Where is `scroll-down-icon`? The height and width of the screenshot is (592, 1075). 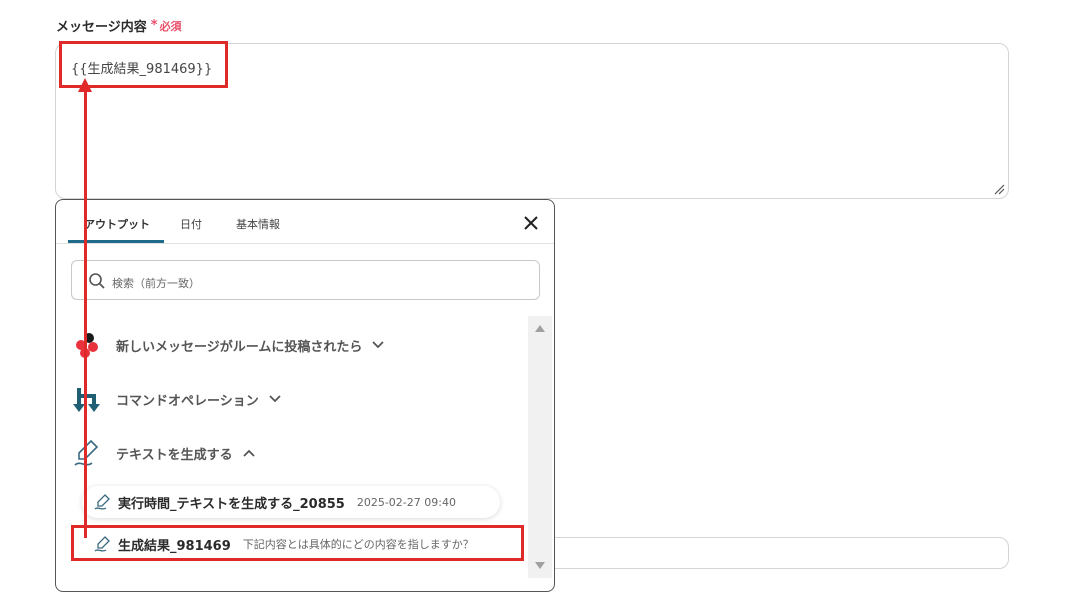 scroll-down-icon is located at coordinates (540, 565).